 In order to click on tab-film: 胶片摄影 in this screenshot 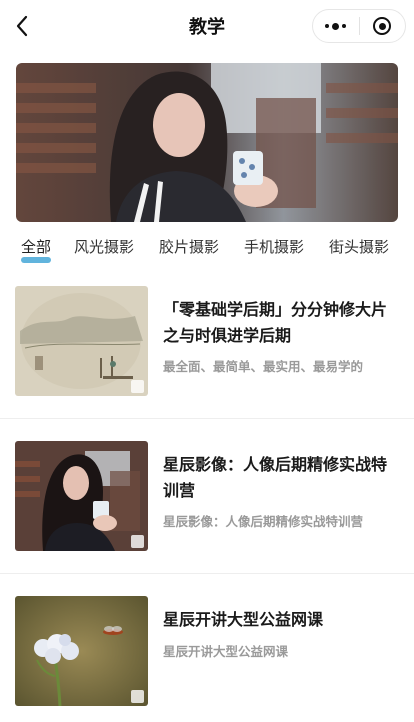, I will do `click(189, 246)`.